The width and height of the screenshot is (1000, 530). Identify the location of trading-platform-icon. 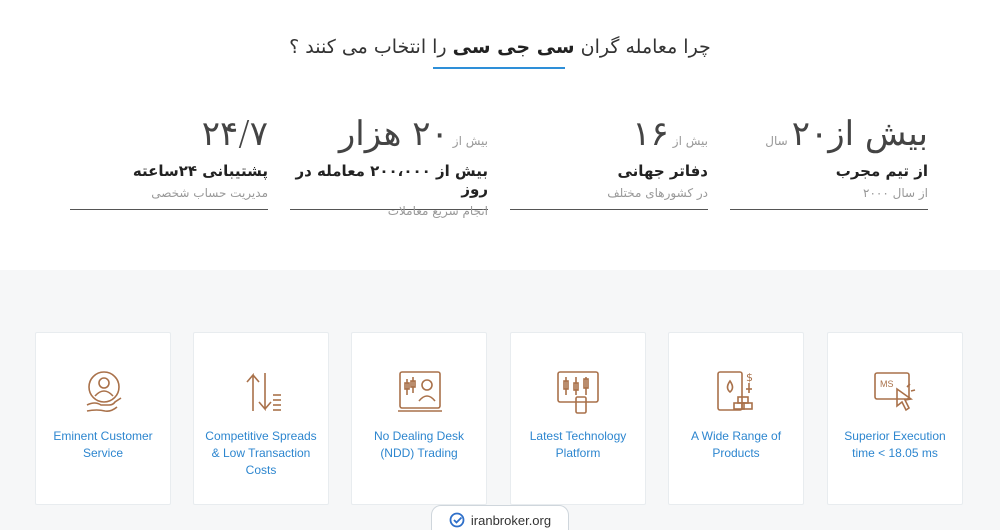
(578, 392).